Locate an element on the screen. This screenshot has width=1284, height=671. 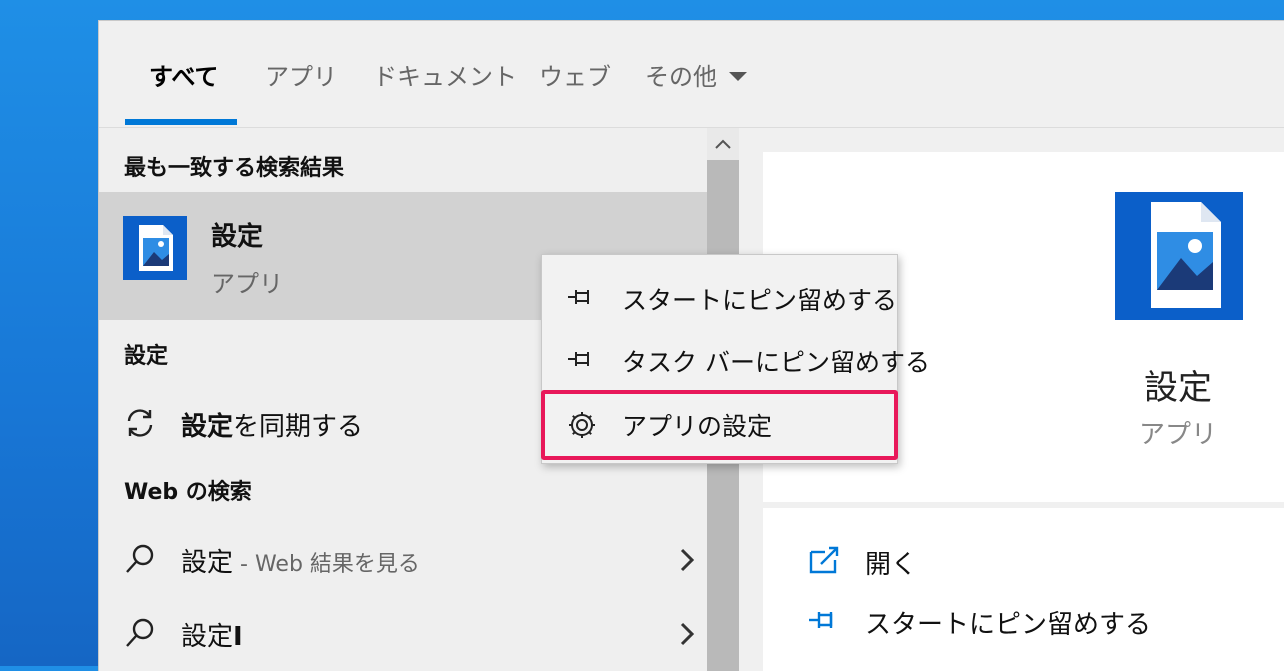
open-icon is located at coordinates (824, 560).